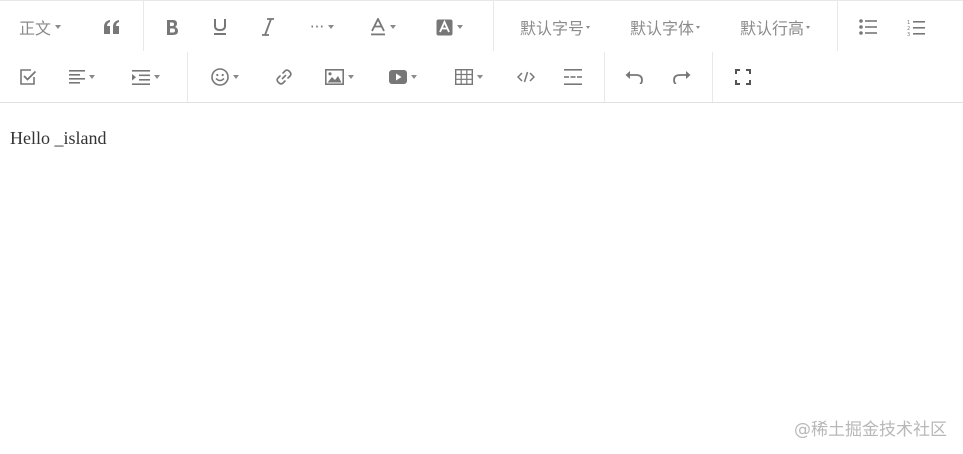  I want to click on italic-button, so click(268, 27).